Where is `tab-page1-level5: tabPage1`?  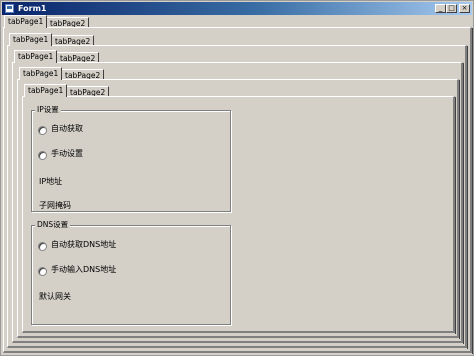 tab-page1-level5: tabPage1 is located at coordinates (46, 90).